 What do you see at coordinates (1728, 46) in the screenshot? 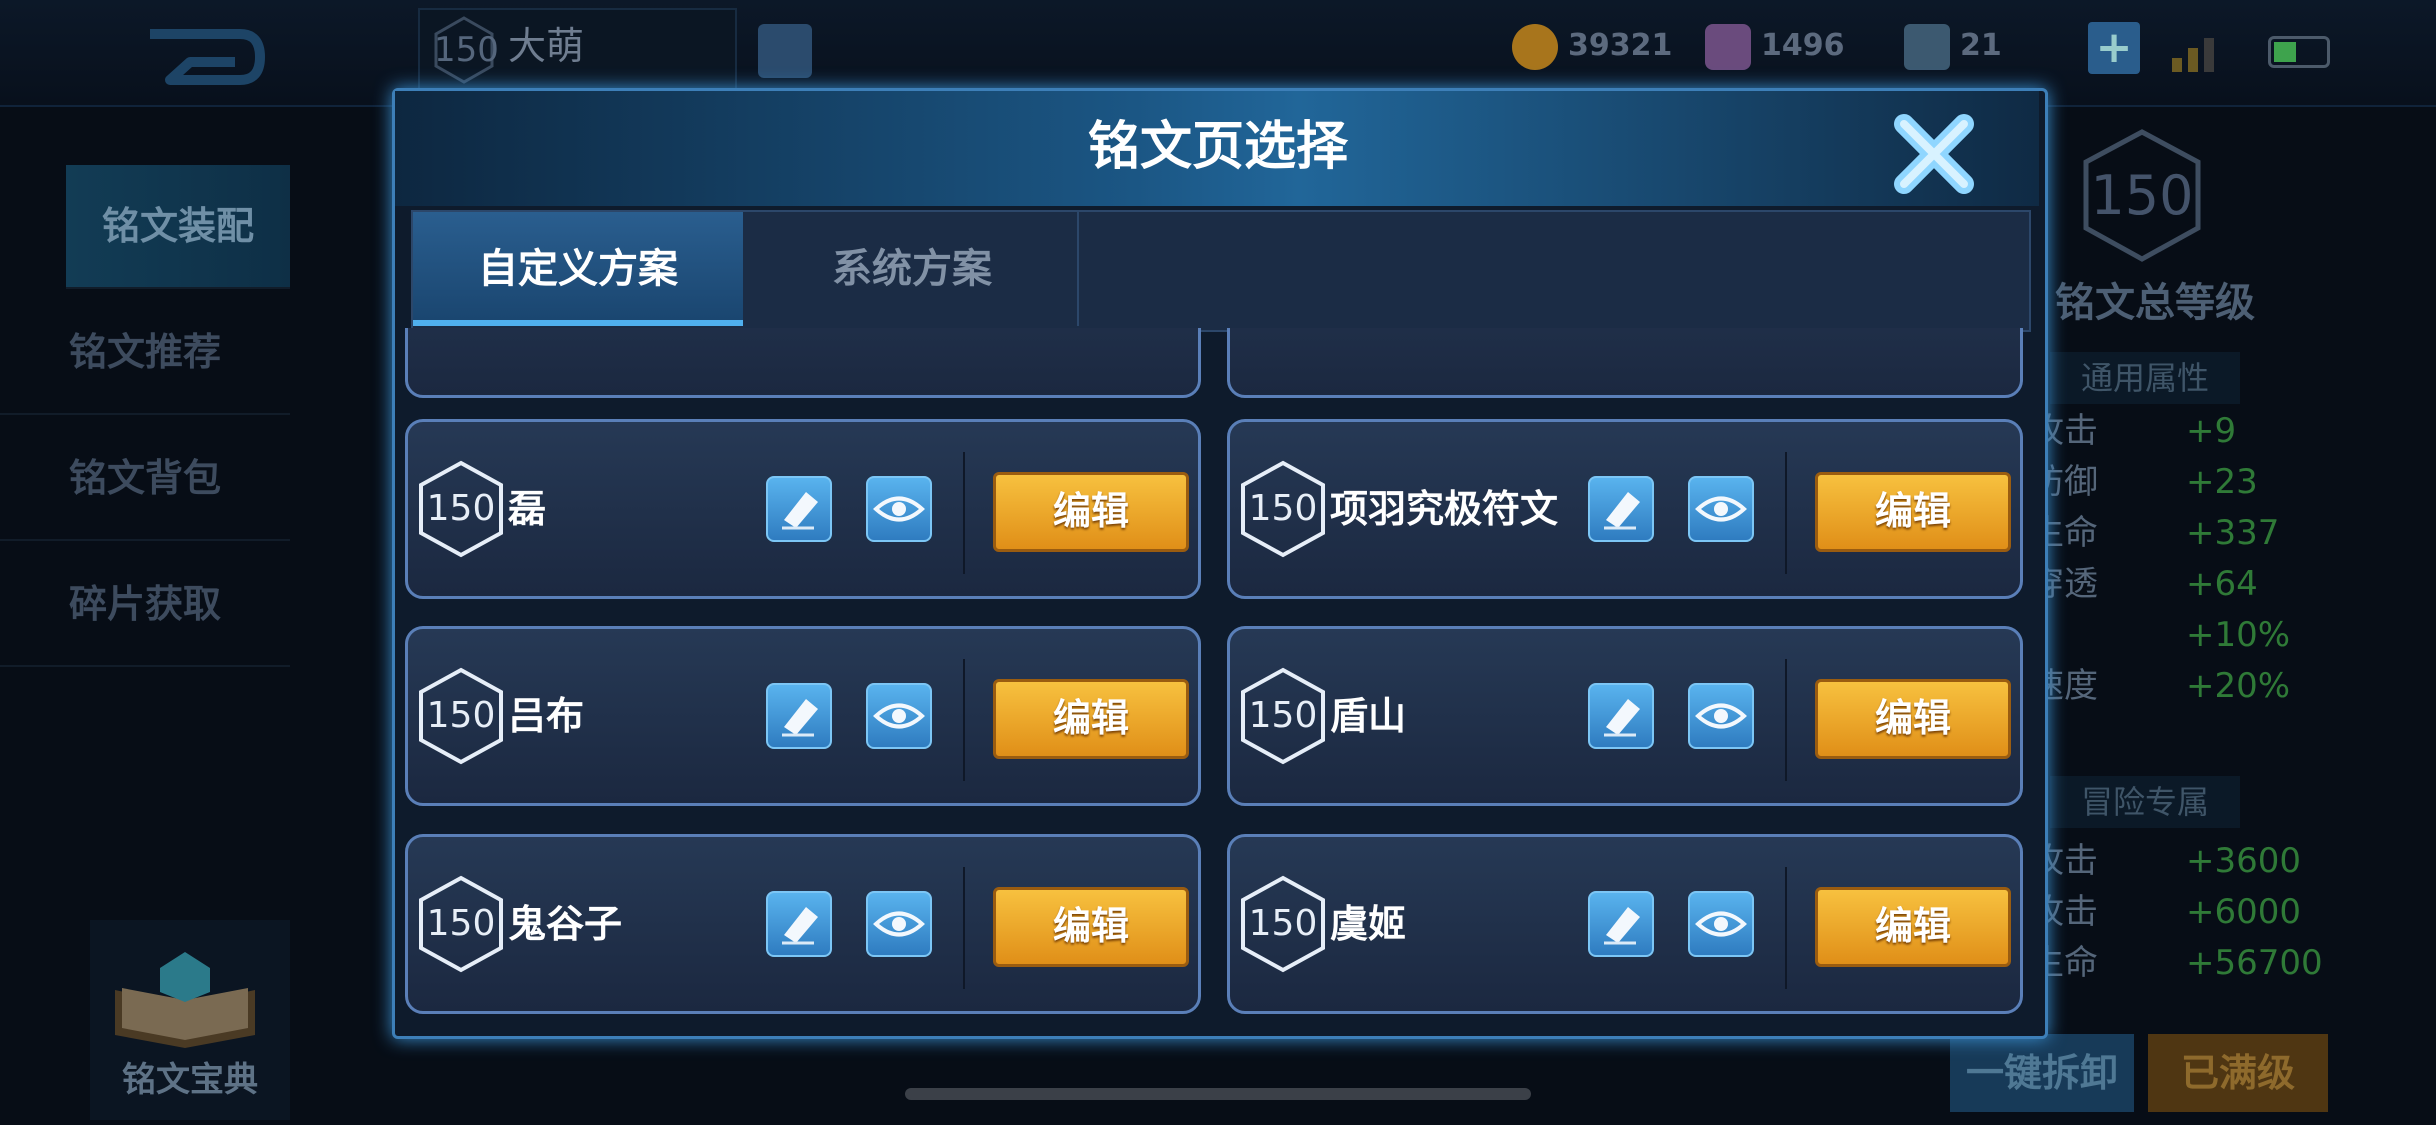
I see `diamond-icon` at bounding box center [1728, 46].